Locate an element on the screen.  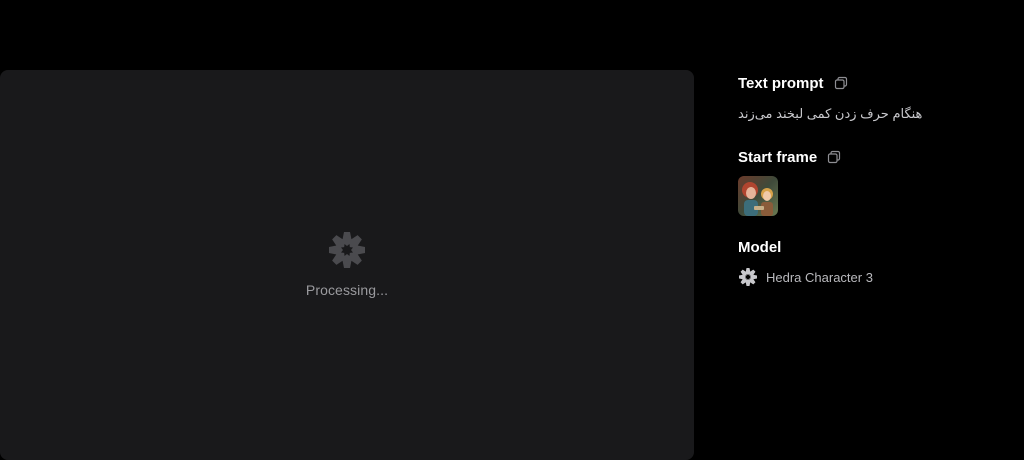
hedra-logo-icon is located at coordinates (748, 277).